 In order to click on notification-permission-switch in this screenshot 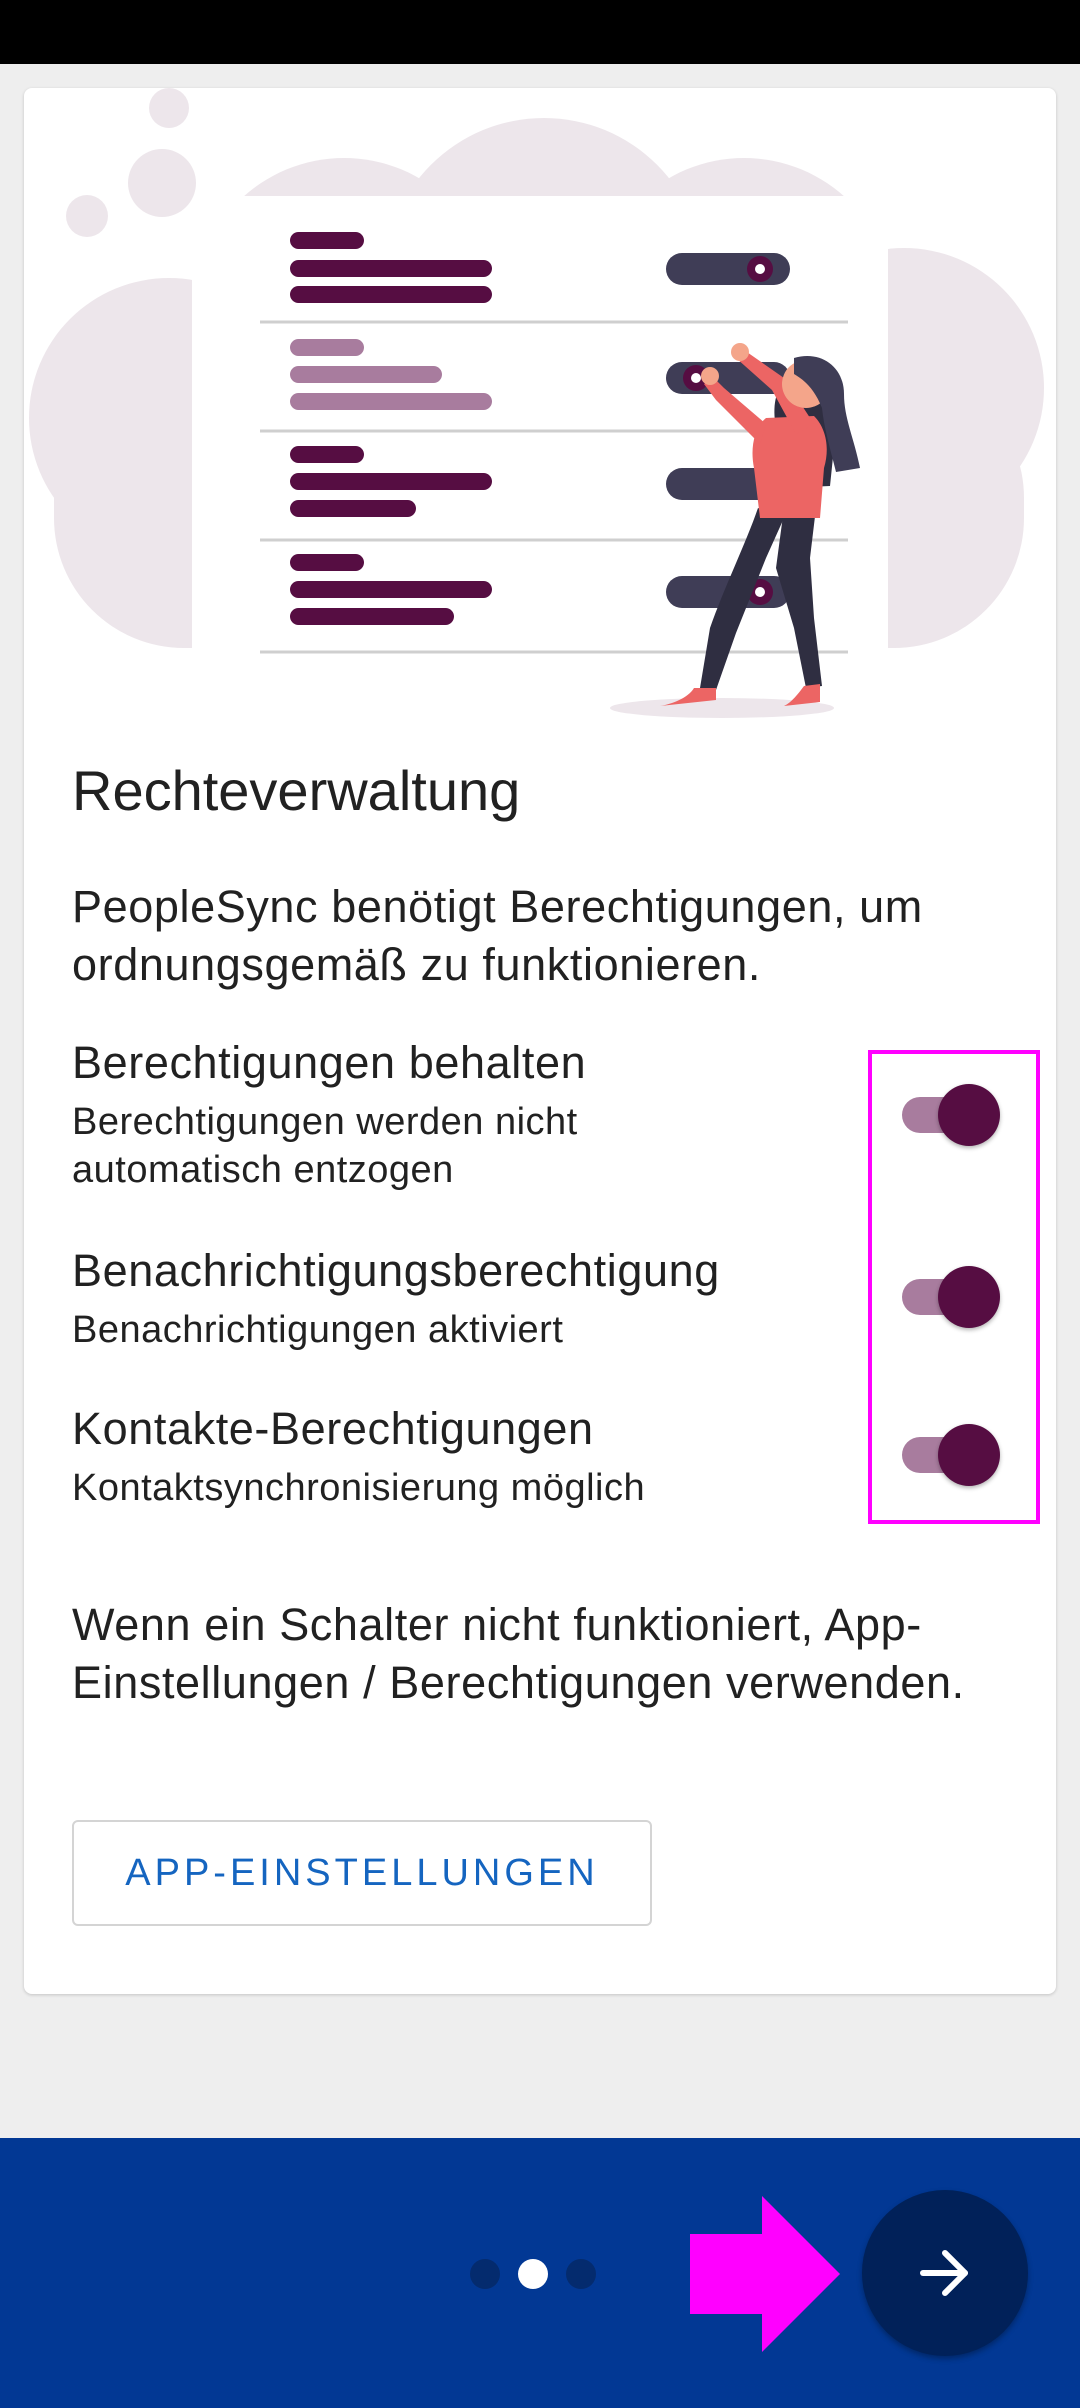, I will do `click(949, 1297)`.